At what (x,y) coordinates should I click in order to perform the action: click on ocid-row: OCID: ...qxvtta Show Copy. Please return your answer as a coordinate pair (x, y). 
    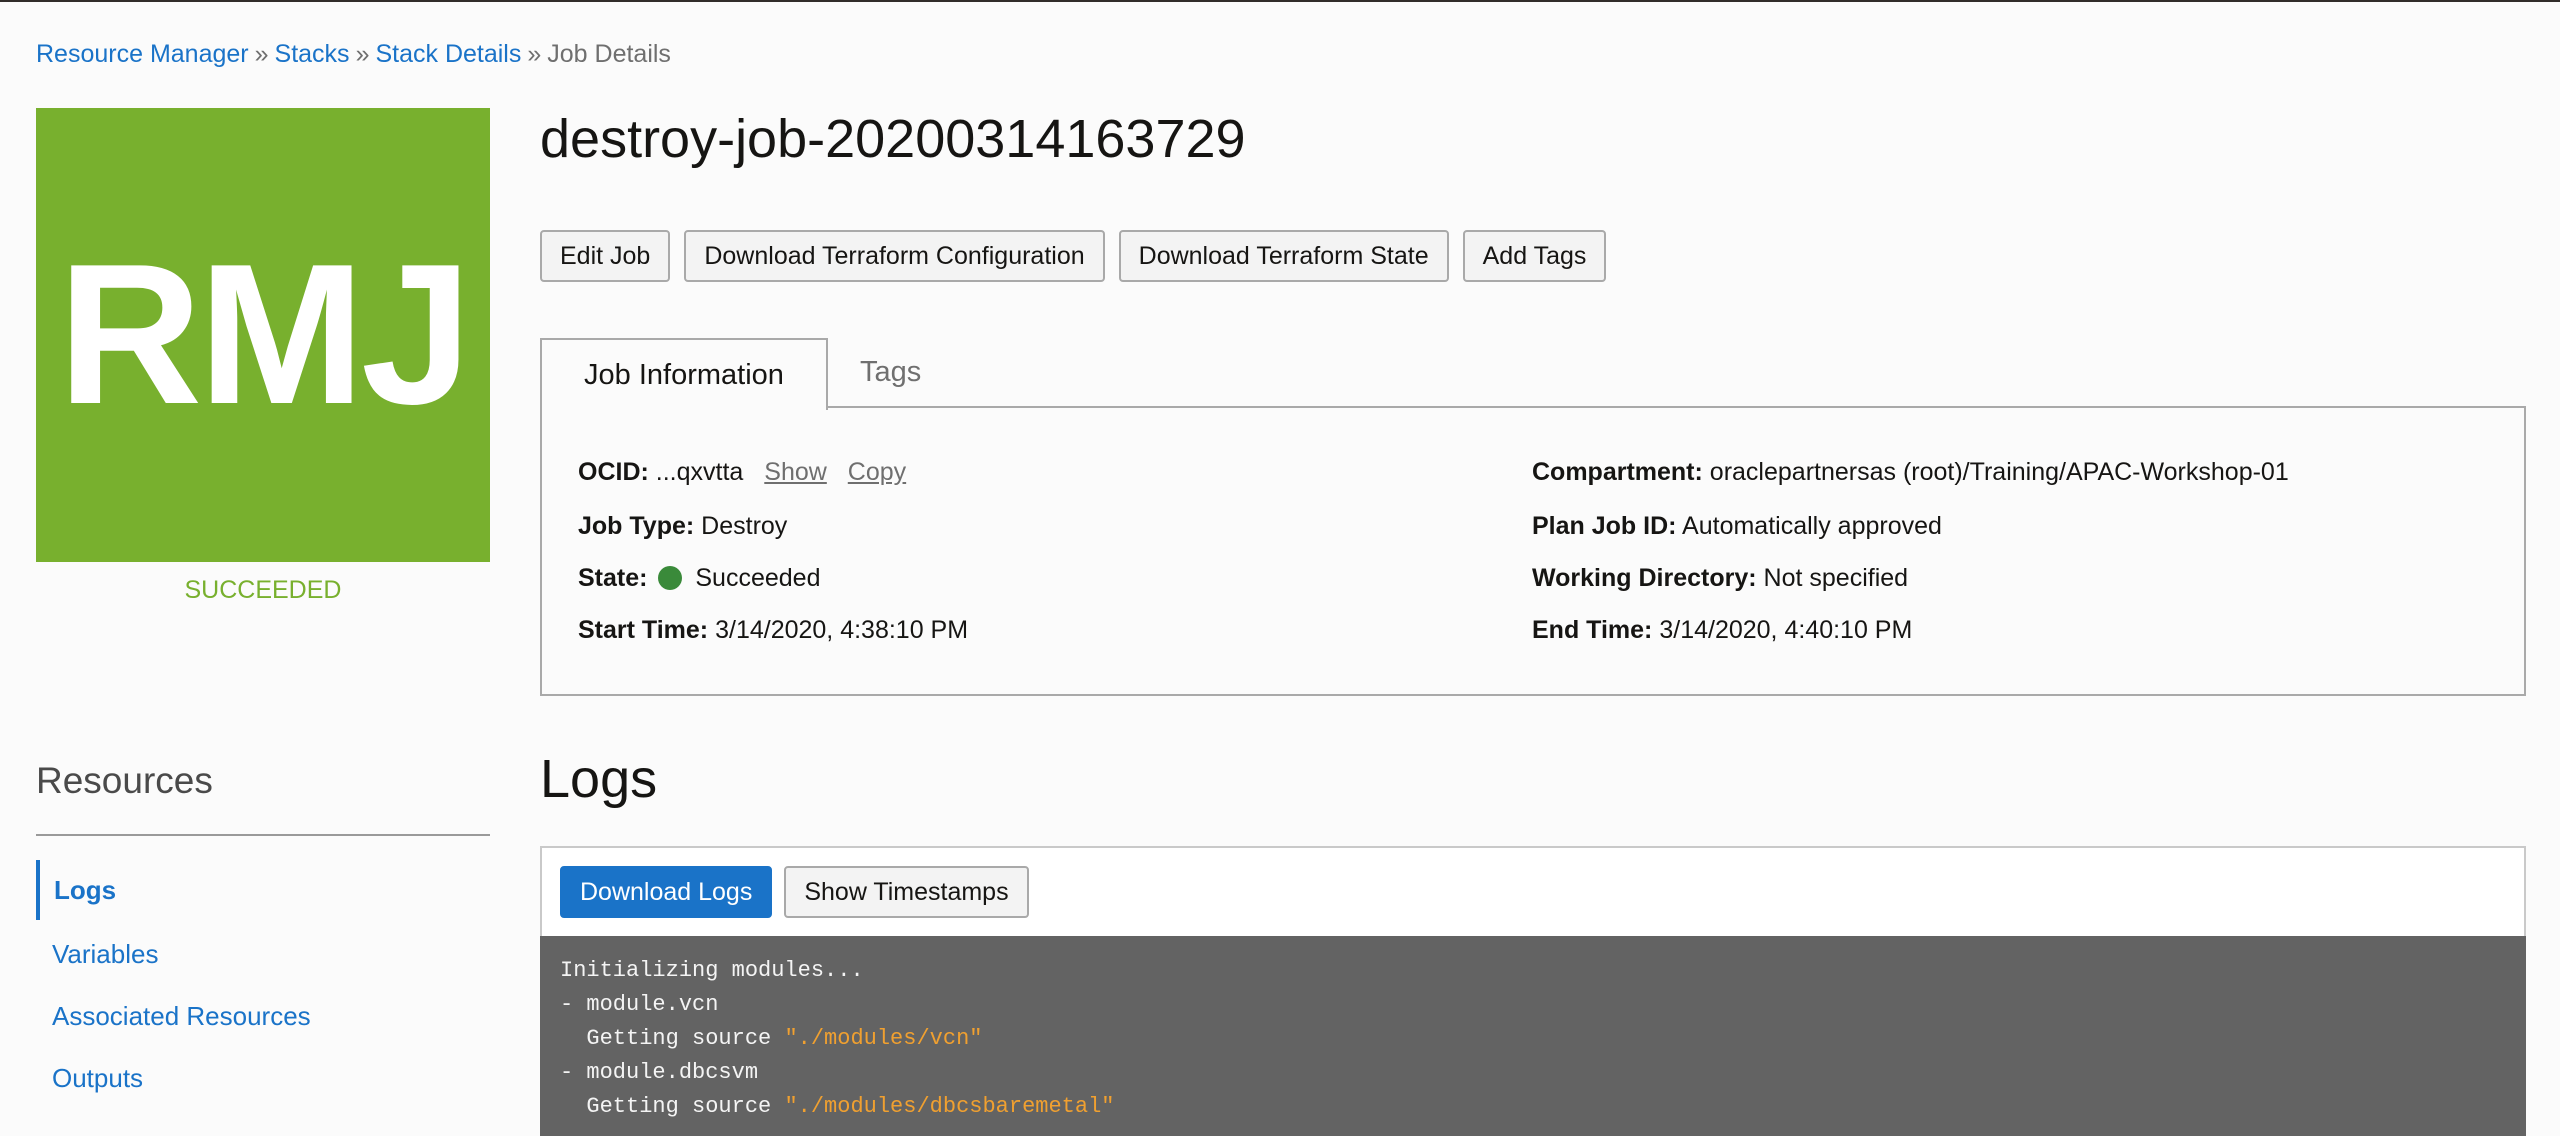
    Looking at the image, I should click on (742, 472).